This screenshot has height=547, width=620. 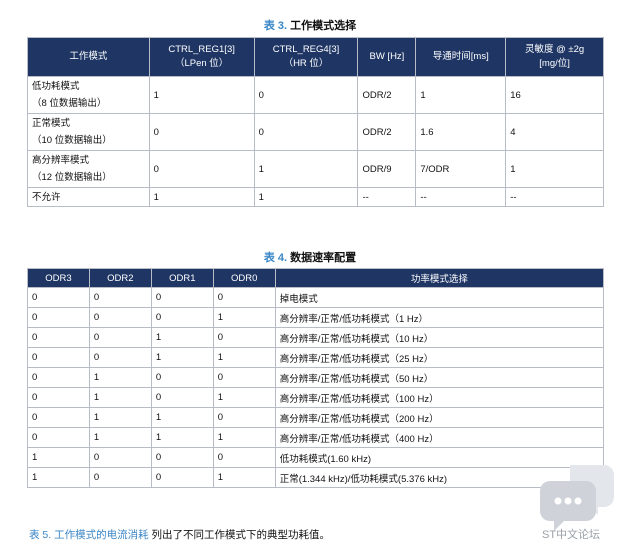 What do you see at coordinates (88, 57) in the screenshot?
I see `table3-header-mode: 工作模式` at bounding box center [88, 57].